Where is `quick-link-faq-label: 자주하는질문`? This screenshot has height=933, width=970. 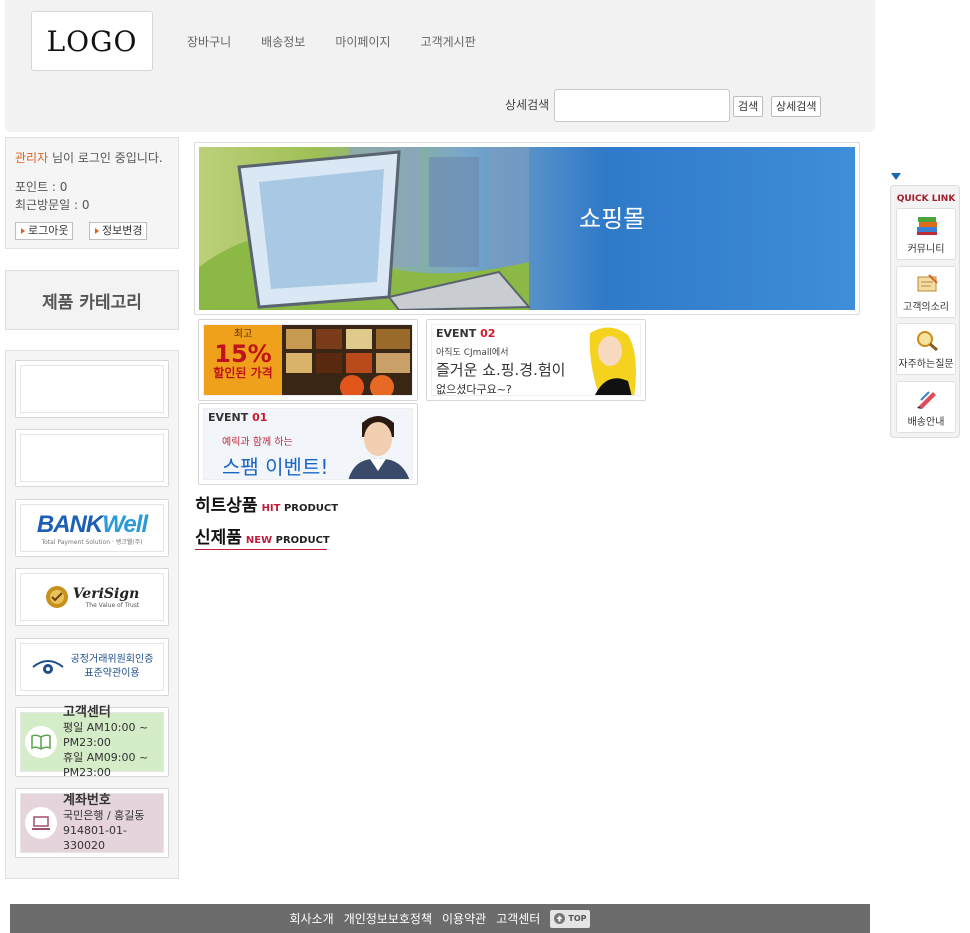 quick-link-faq-label: 자주하는질문 is located at coordinates (926, 364).